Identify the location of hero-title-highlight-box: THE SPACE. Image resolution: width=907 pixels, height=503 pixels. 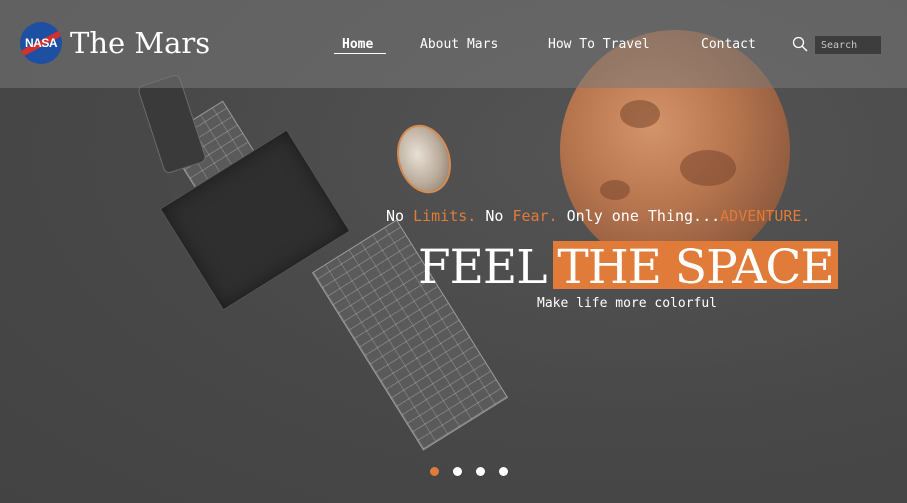
(695, 267).